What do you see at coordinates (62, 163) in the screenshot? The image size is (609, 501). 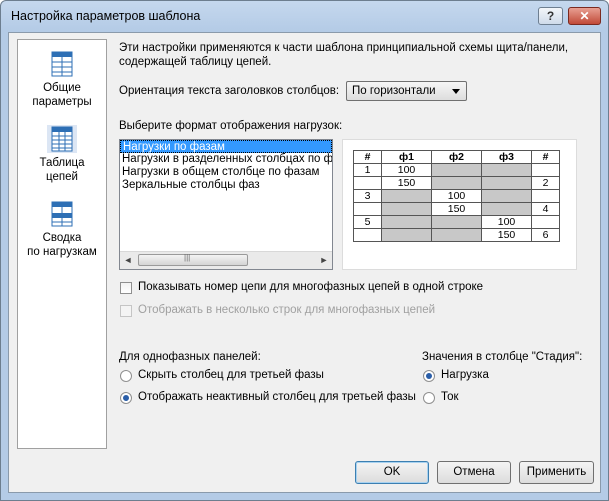 I see `nav-circuit-label1: Таблица` at bounding box center [62, 163].